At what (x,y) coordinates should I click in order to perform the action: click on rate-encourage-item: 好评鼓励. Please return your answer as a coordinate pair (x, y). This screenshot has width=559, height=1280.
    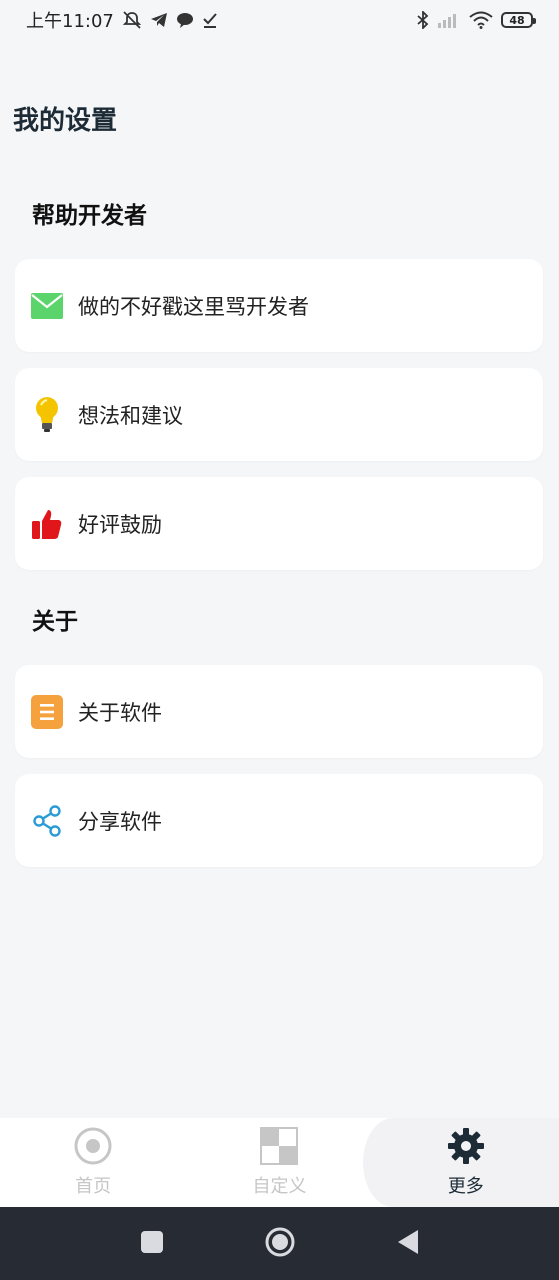
    Looking at the image, I should click on (279, 523).